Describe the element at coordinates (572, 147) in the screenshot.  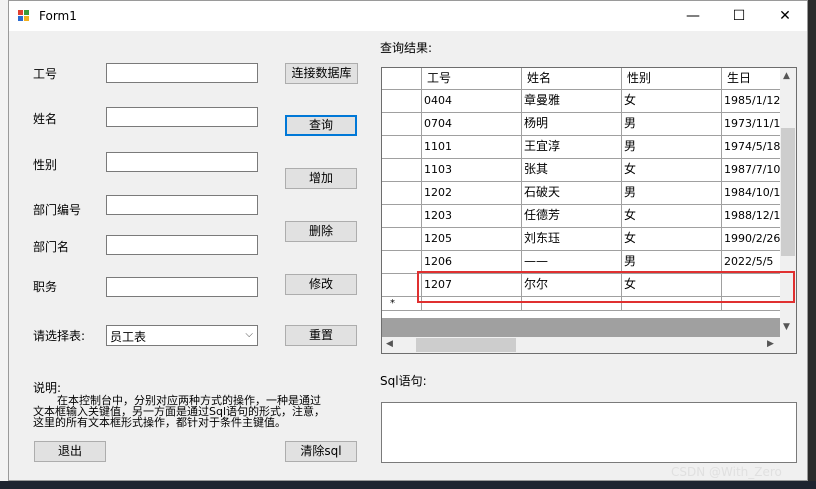
I see `grid-cell: 王宜淳` at that location.